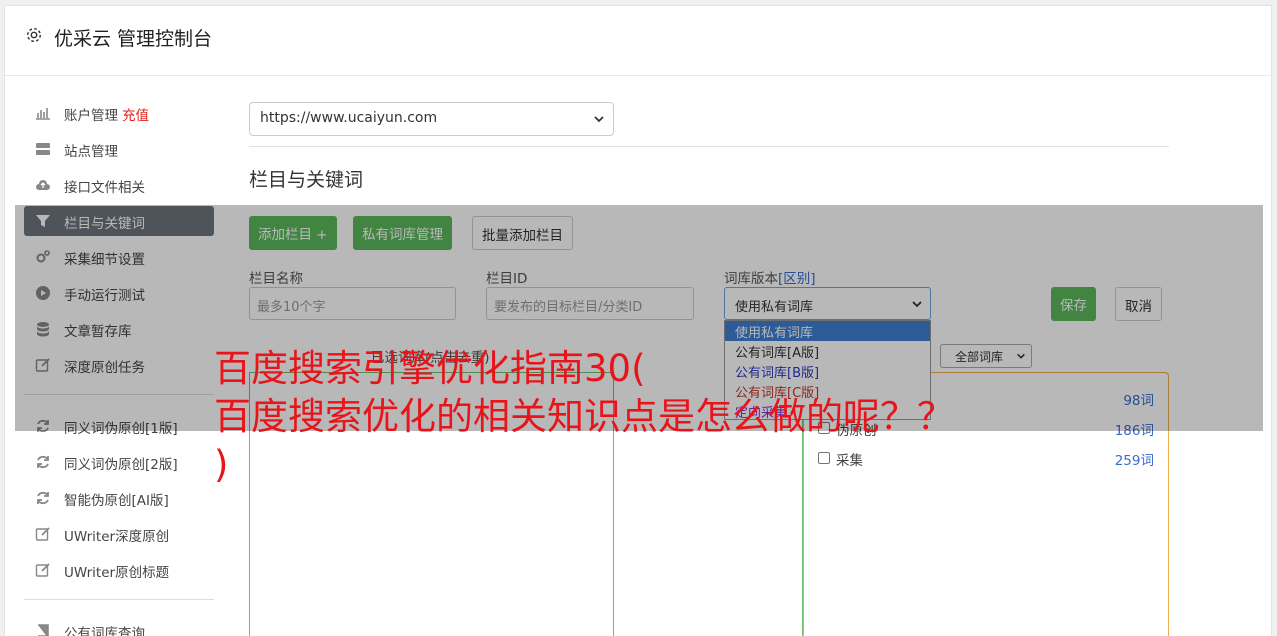 Image resolution: width=1277 pixels, height=636 pixels. Describe the element at coordinates (709, 146) in the screenshot. I see `divider` at that location.